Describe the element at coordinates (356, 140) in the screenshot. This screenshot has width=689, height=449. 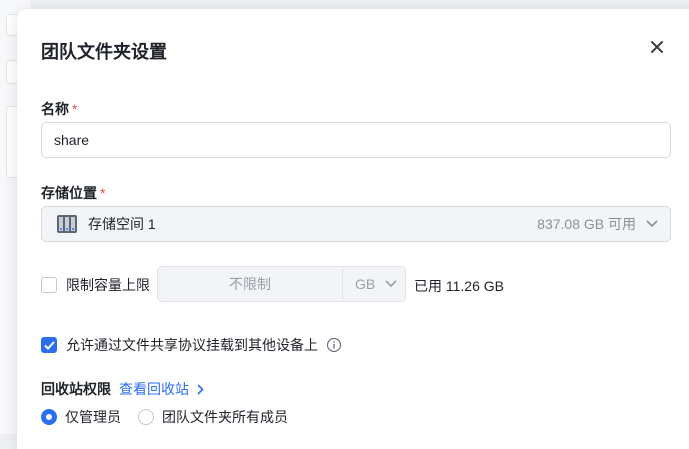
I see `name-input: share` at that location.